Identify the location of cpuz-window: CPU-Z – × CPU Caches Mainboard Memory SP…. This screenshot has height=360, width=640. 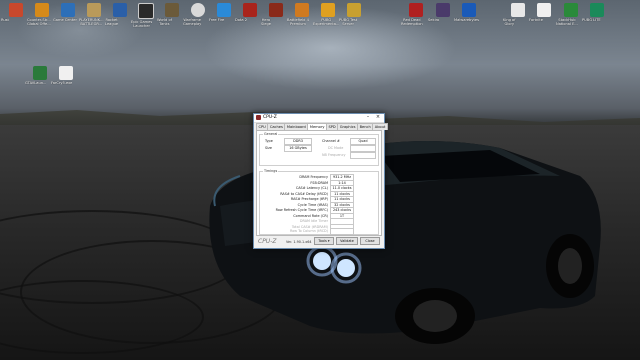
(320, 181).